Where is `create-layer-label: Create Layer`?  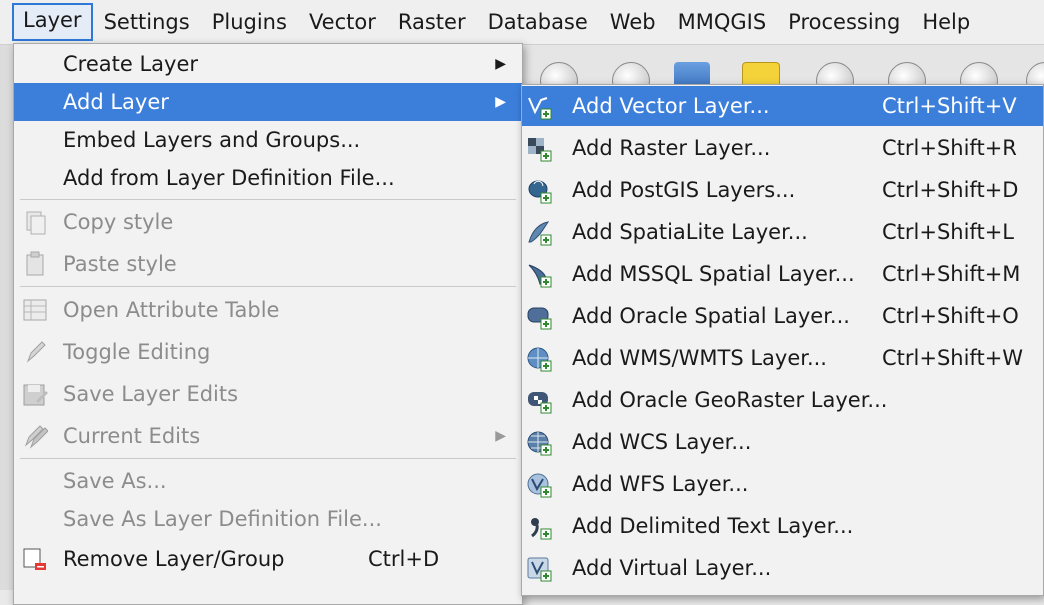
create-layer-label: Create Layer is located at coordinates (131, 64).